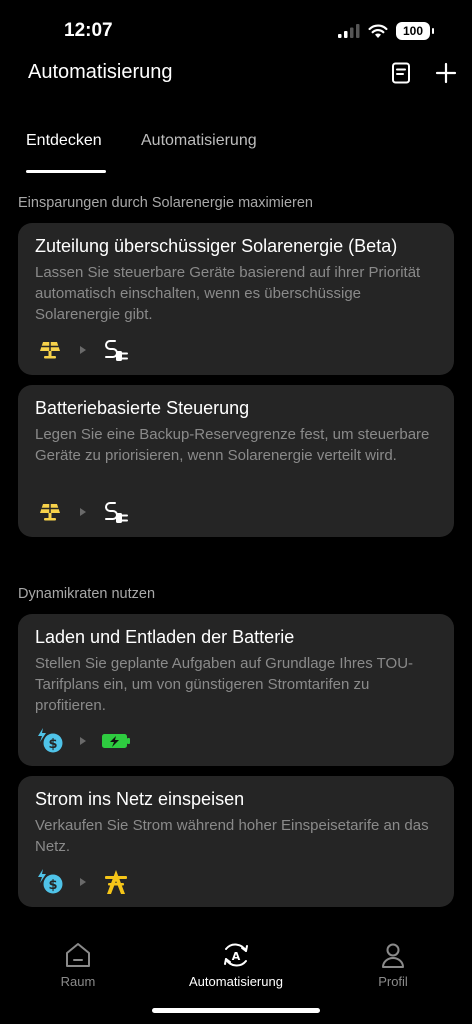  I want to click on battery-indicator: 100, so click(415, 31).